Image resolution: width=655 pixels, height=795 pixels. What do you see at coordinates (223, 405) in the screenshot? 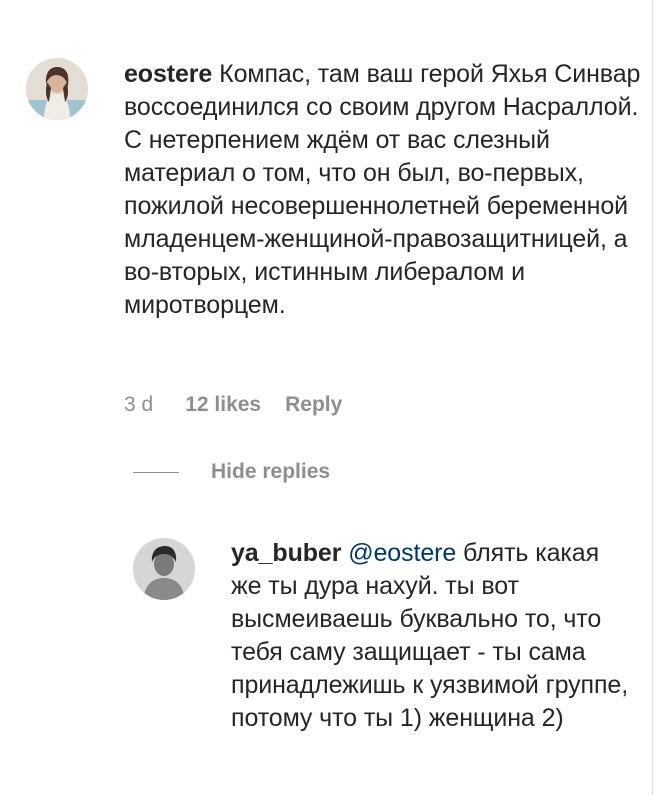
I see `comment-likes: 12 likes` at bounding box center [223, 405].